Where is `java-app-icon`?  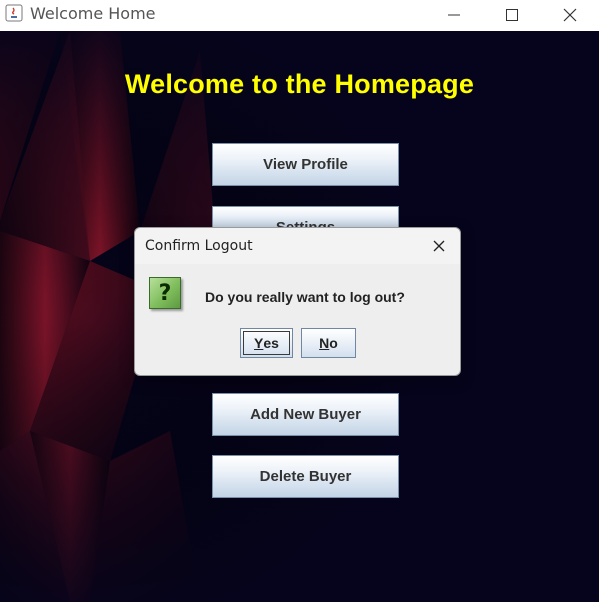
java-app-icon is located at coordinates (14, 13).